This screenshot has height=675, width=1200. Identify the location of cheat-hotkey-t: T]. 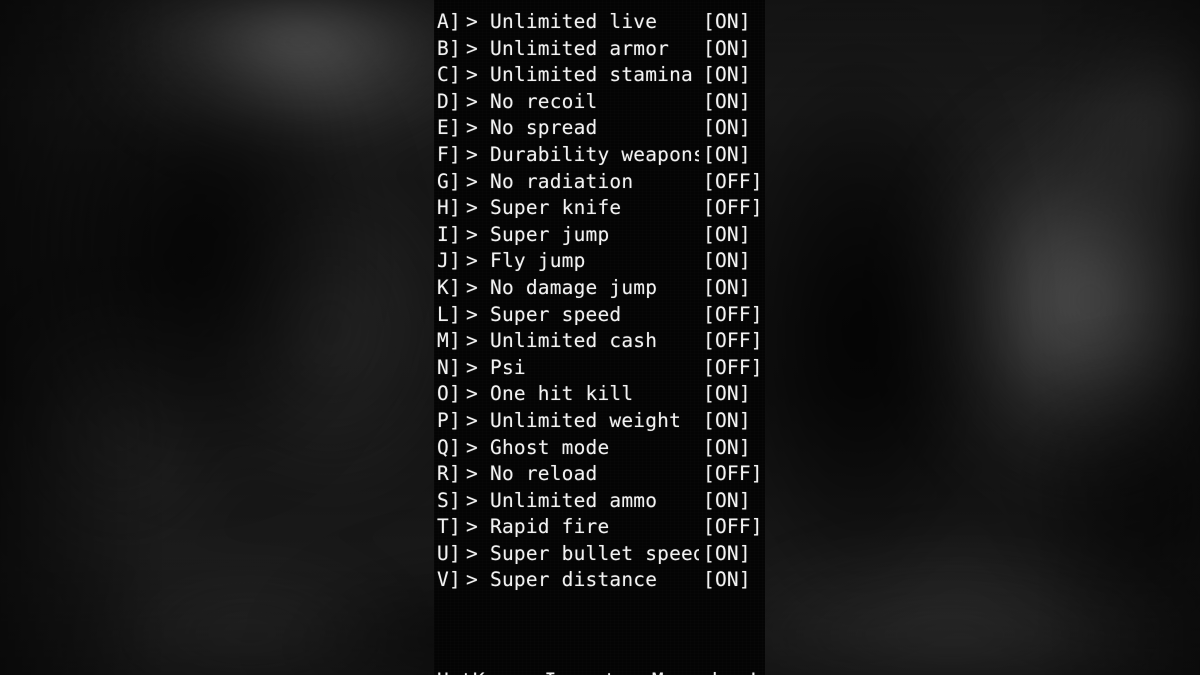
(449, 527).